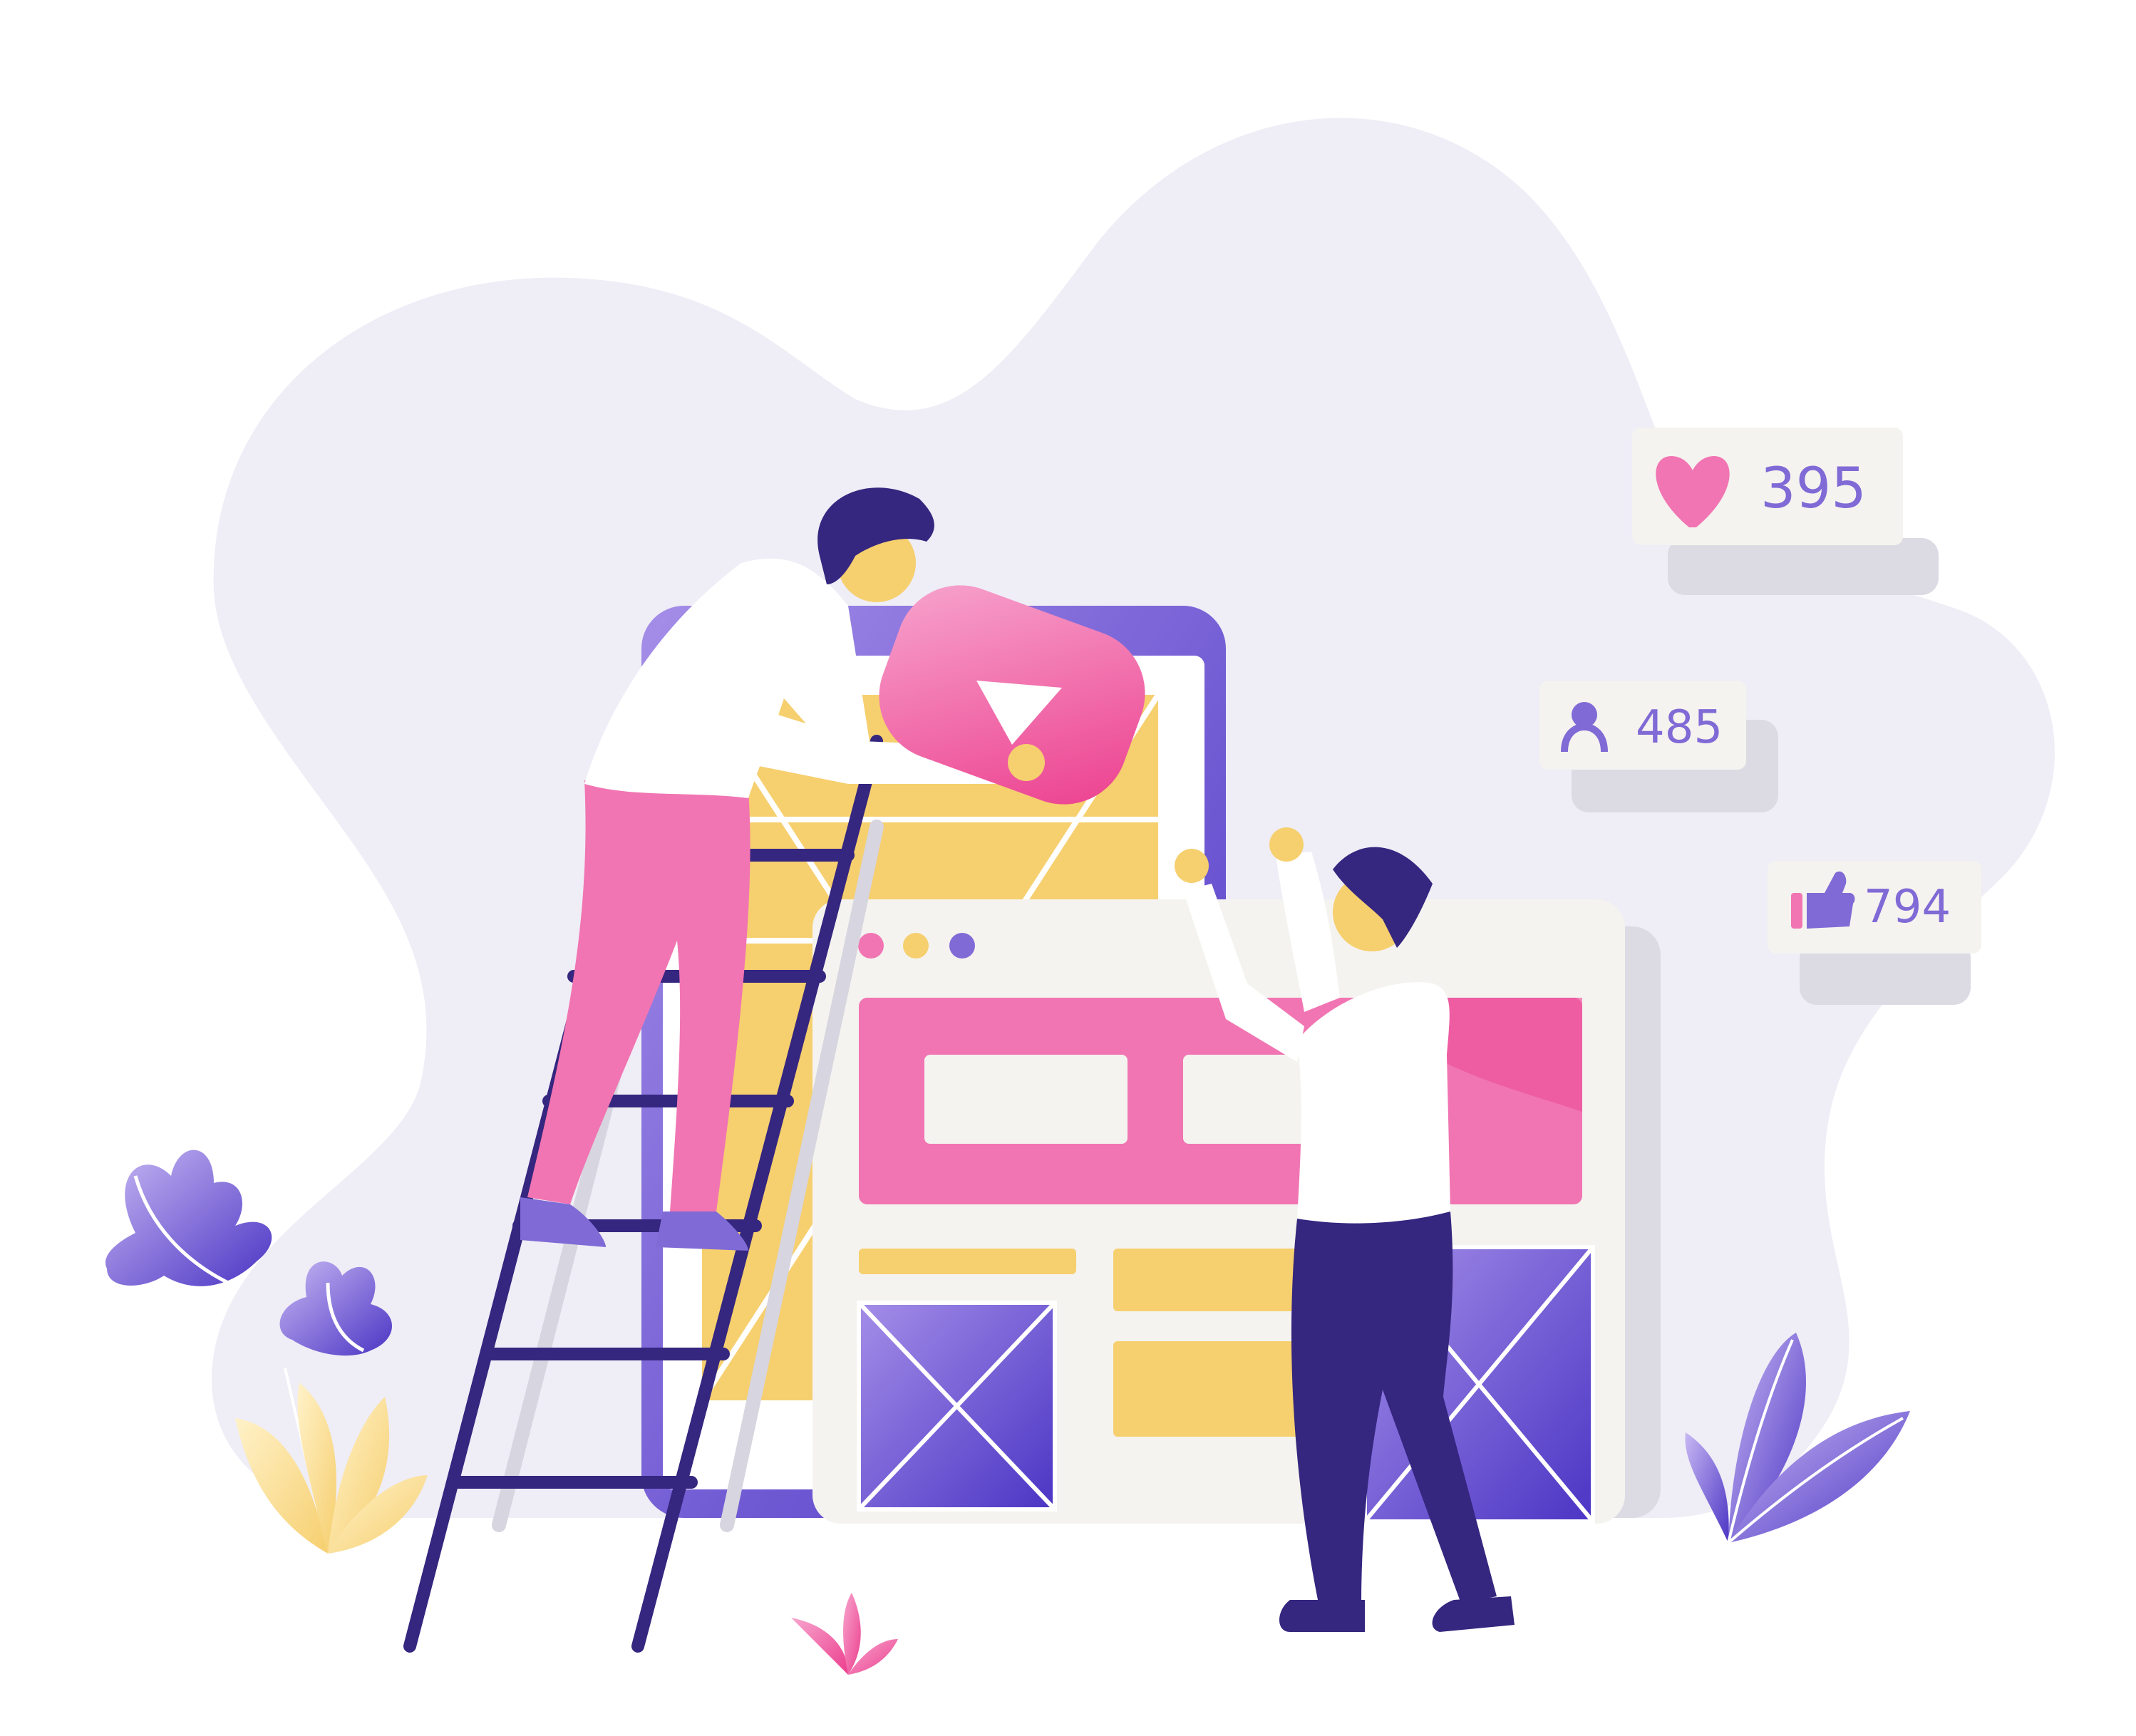  What do you see at coordinates (844, 1634) in the screenshot?
I see `plant-small-pink` at bounding box center [844, 1634].